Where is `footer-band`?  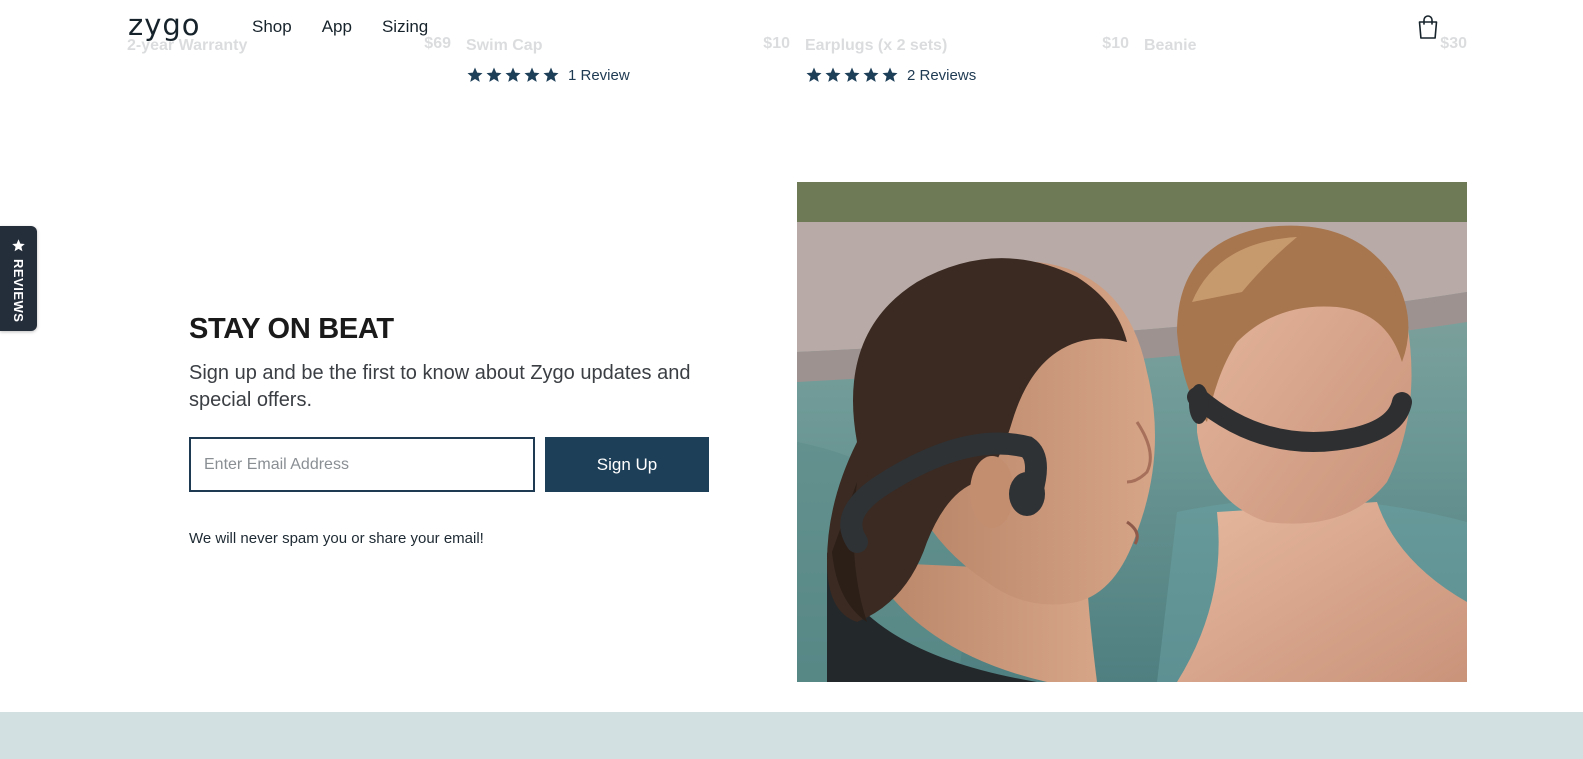 footer-band is located at coordinates (791, 735).